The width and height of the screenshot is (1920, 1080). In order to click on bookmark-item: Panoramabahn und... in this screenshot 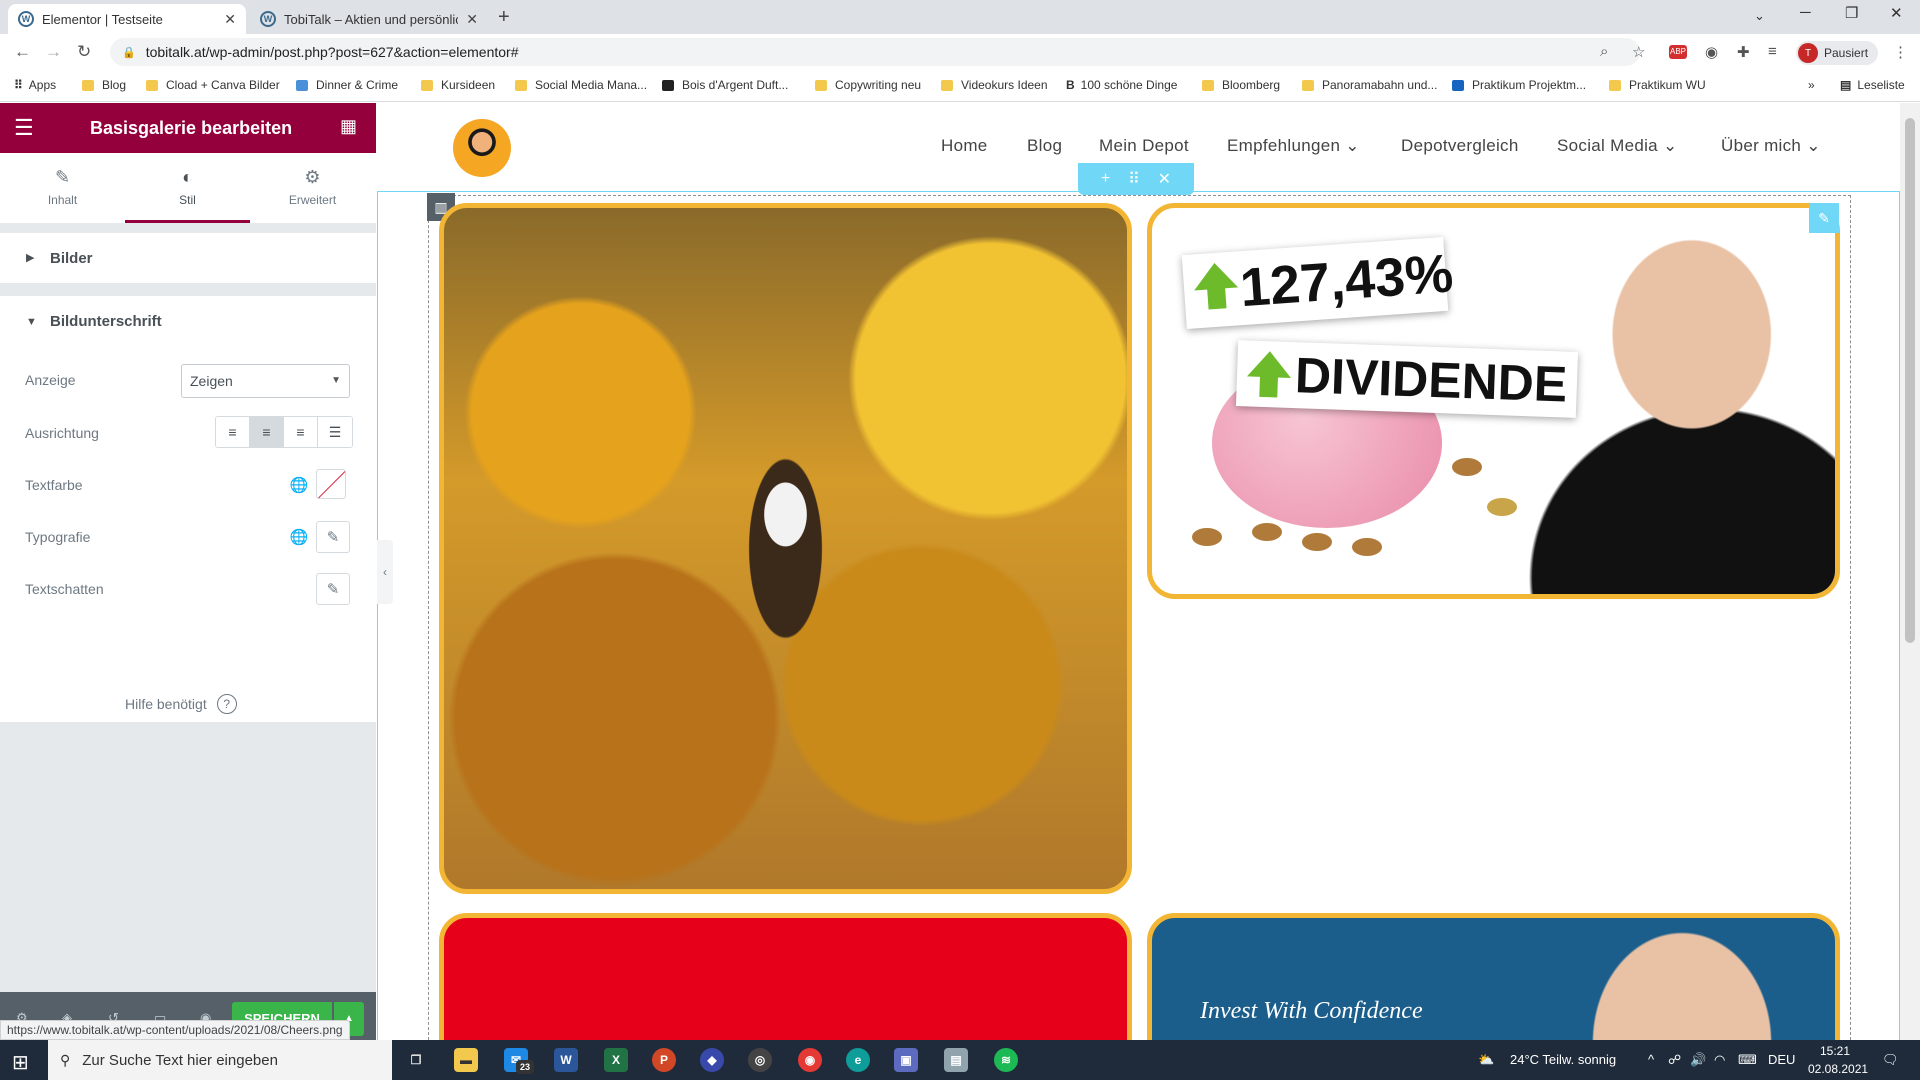, I will do `click(1369, 85)`.